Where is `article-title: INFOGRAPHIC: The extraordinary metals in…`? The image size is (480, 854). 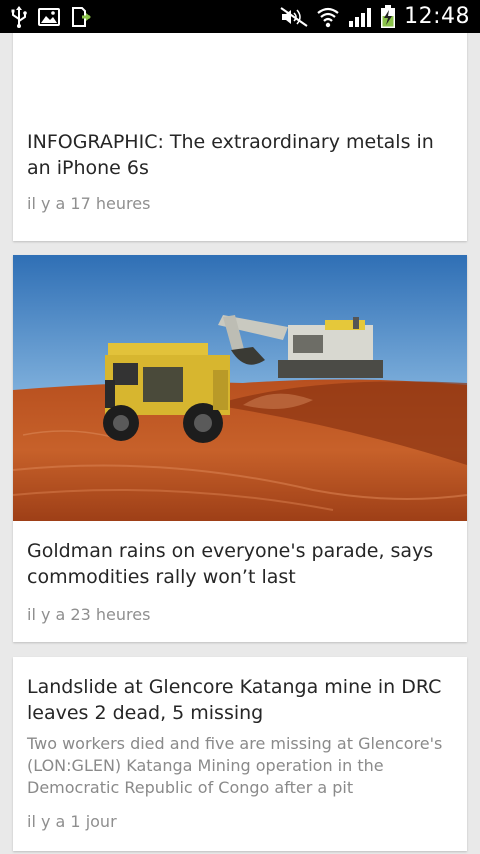 article-title: INFOGRAPHIC: The extraordinary metals in… is located at coordinates (240, 155).